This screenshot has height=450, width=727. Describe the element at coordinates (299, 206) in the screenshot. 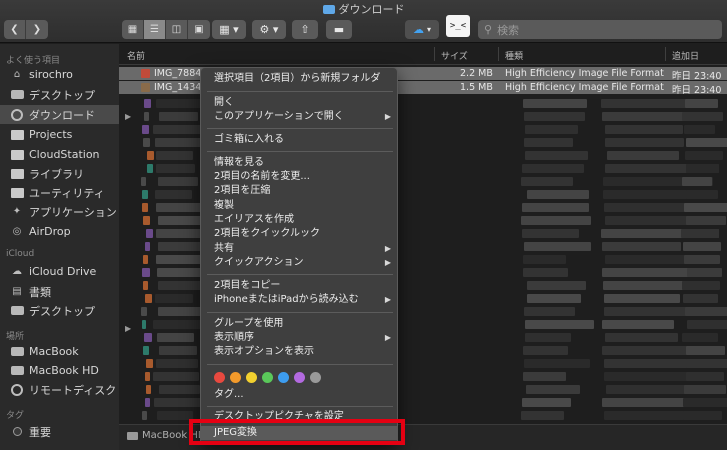

I see `menu-item-duplicate: 複製` at that location.